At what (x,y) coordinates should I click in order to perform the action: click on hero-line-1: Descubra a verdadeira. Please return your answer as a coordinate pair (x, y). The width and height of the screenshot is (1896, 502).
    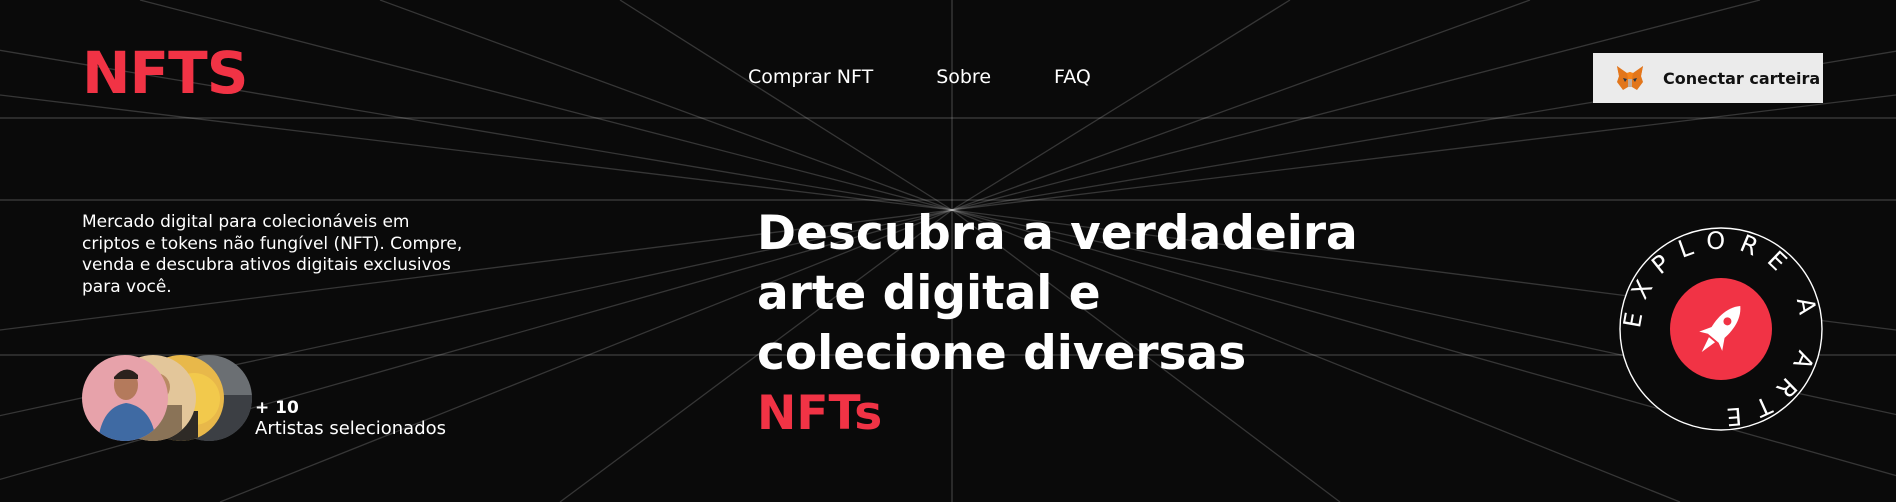
    Looking at the image, I should click on (1057, 233).